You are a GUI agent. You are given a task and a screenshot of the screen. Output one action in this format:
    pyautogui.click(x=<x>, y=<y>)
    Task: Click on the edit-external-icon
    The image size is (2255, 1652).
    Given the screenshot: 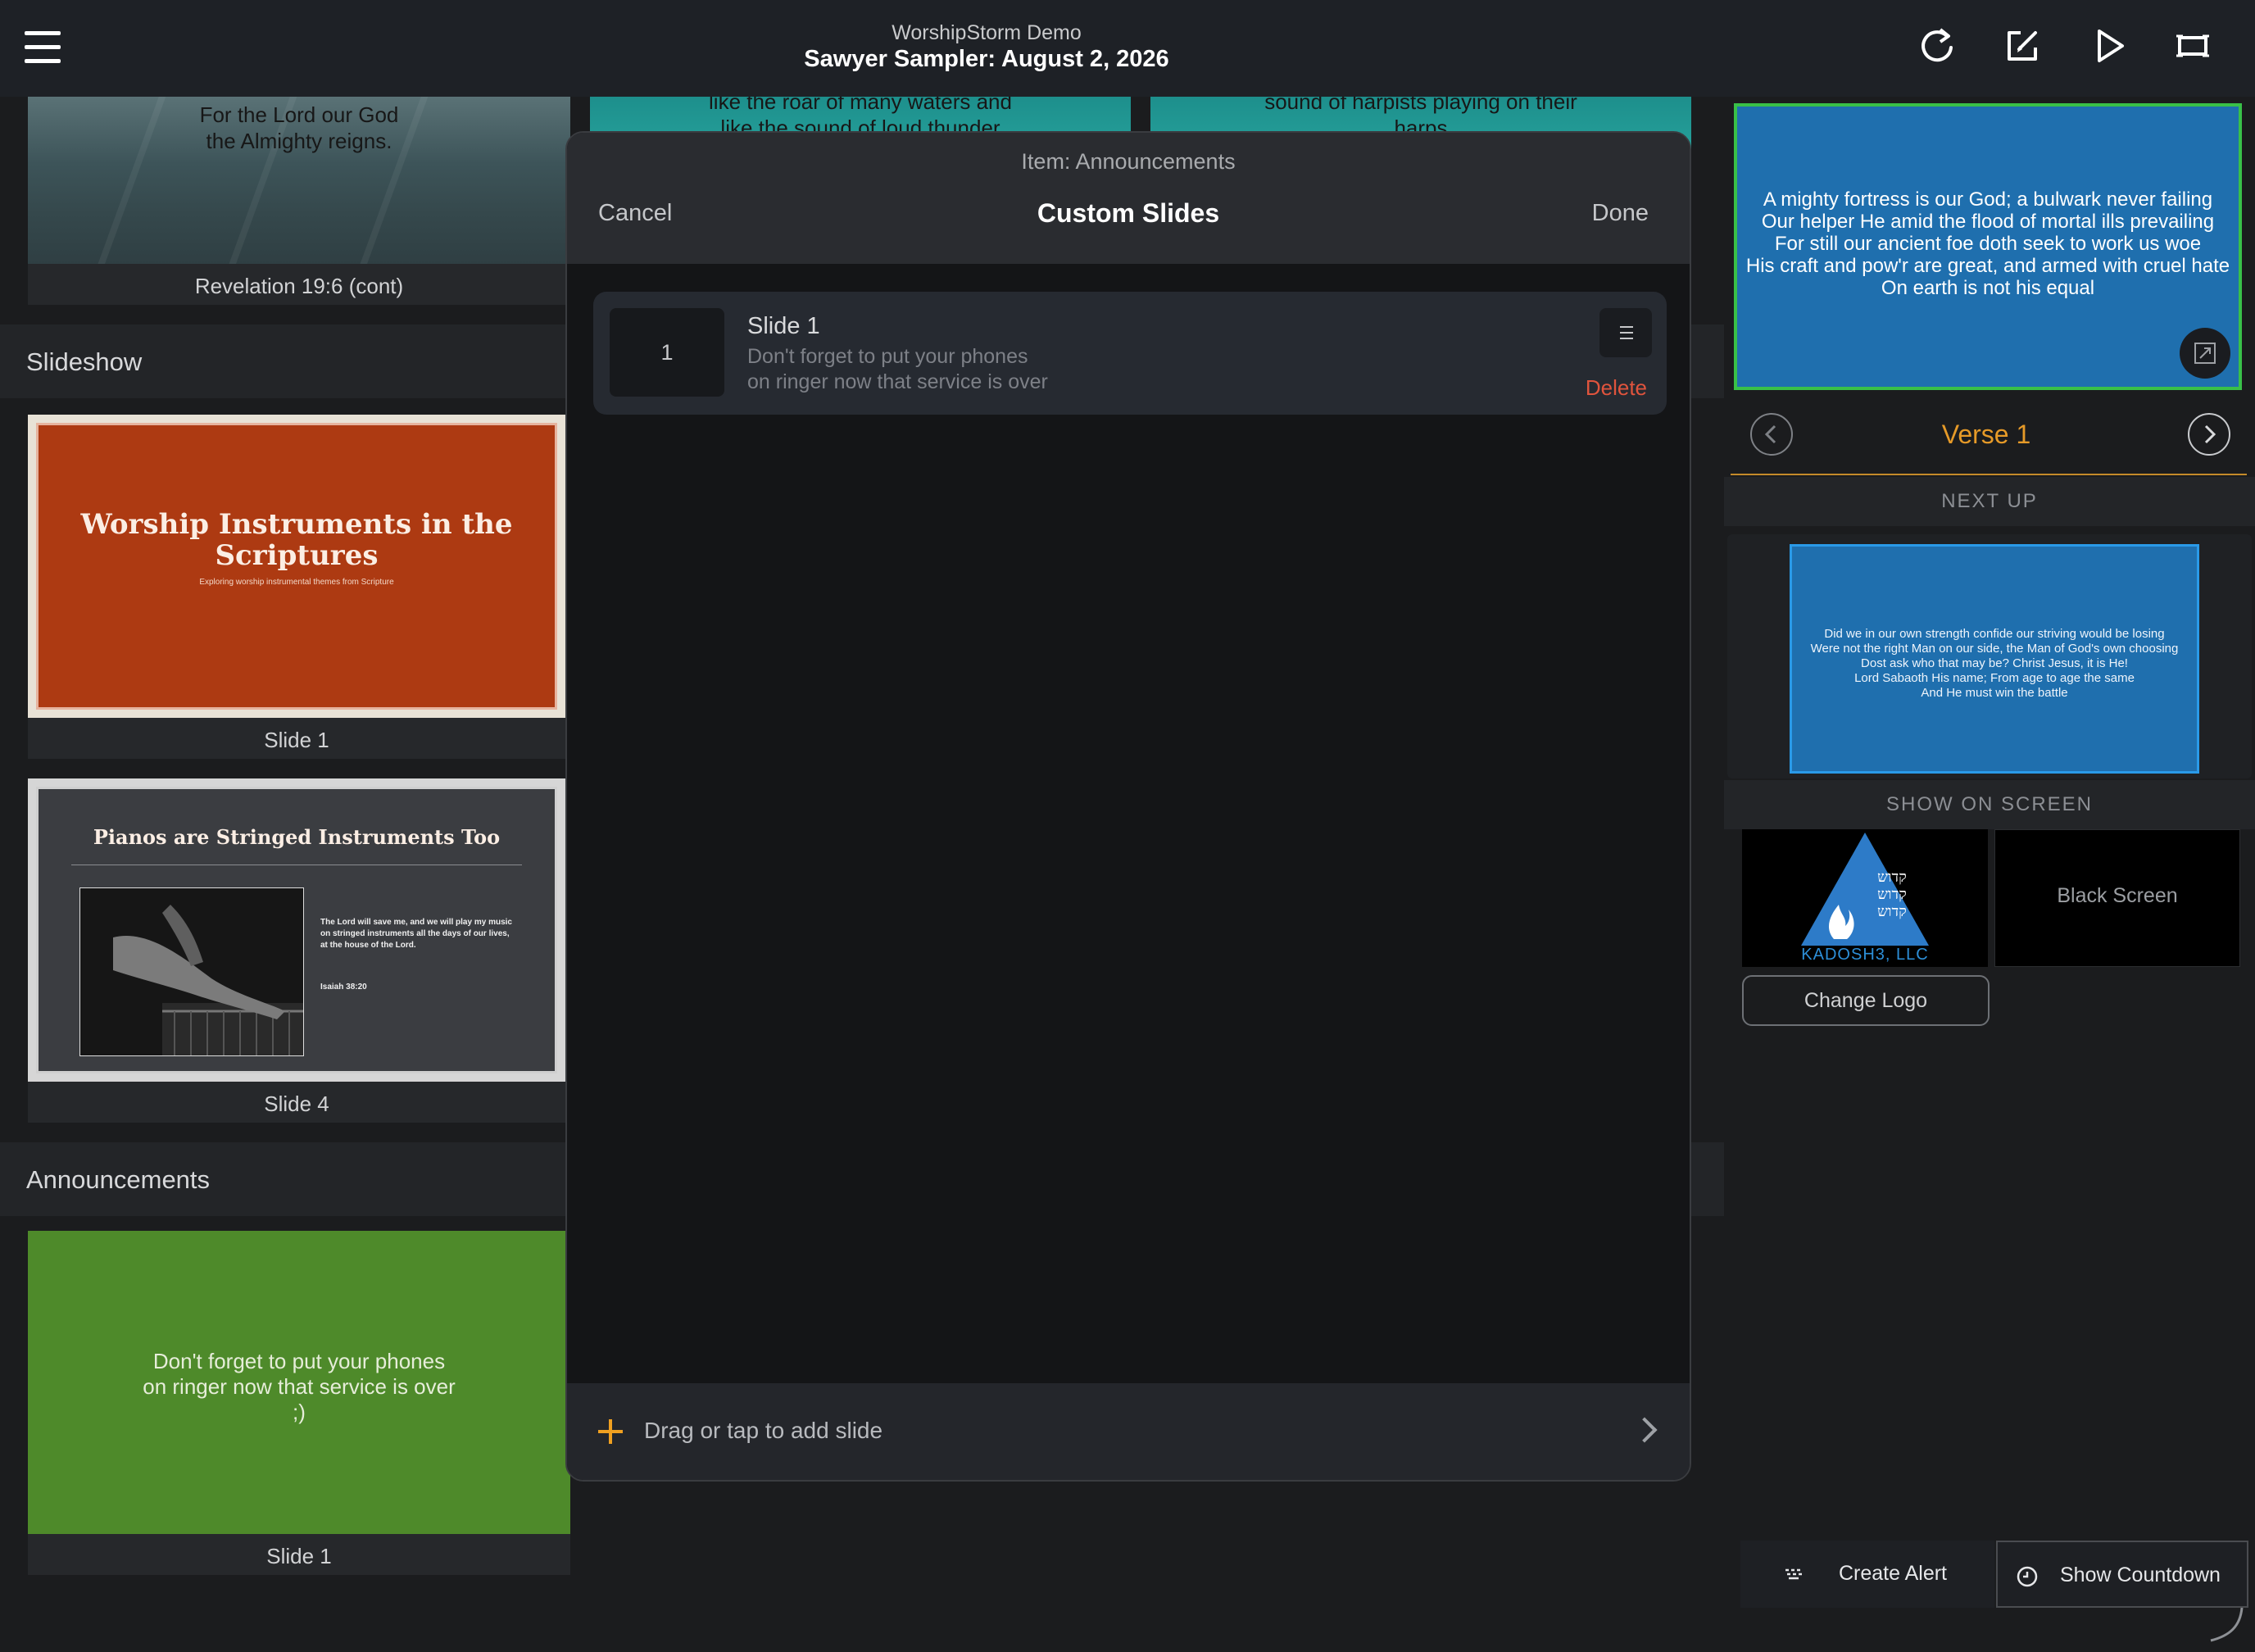 What is the action you would take?
    pyautogui.click(x=2023, y=46)
    